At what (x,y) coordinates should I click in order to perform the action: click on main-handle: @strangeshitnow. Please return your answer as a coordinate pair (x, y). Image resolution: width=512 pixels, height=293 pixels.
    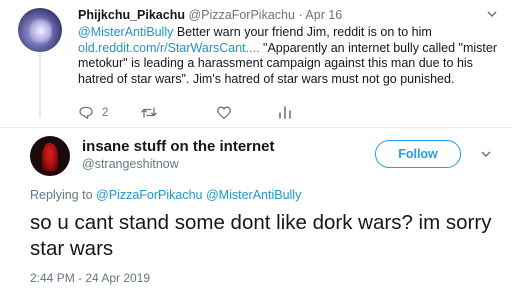
    Looking at the image, I should click on (130, 164).